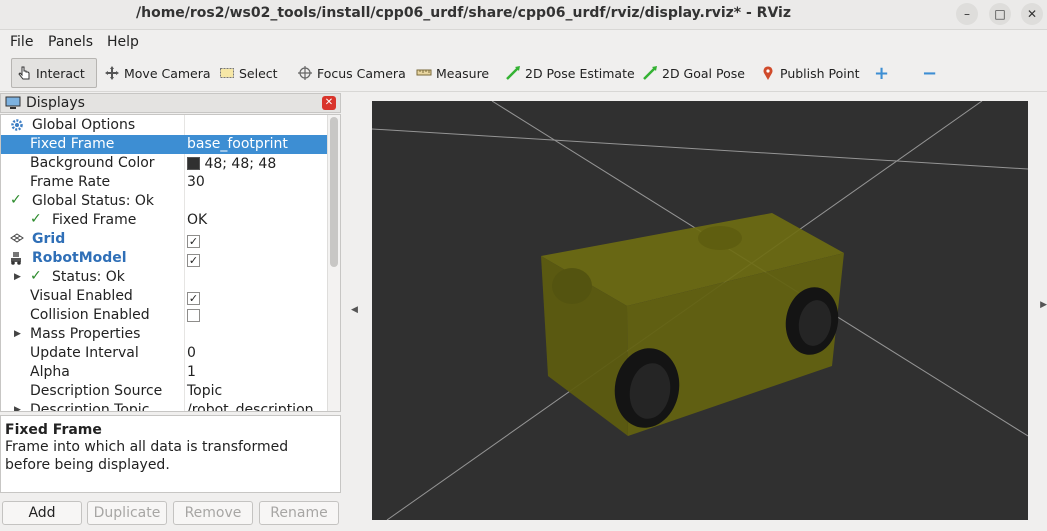  What do you see at coordinates (92, 163) in the screenshot?
I see `tree-row-label: Background Color` at bounding box center [92, 163].